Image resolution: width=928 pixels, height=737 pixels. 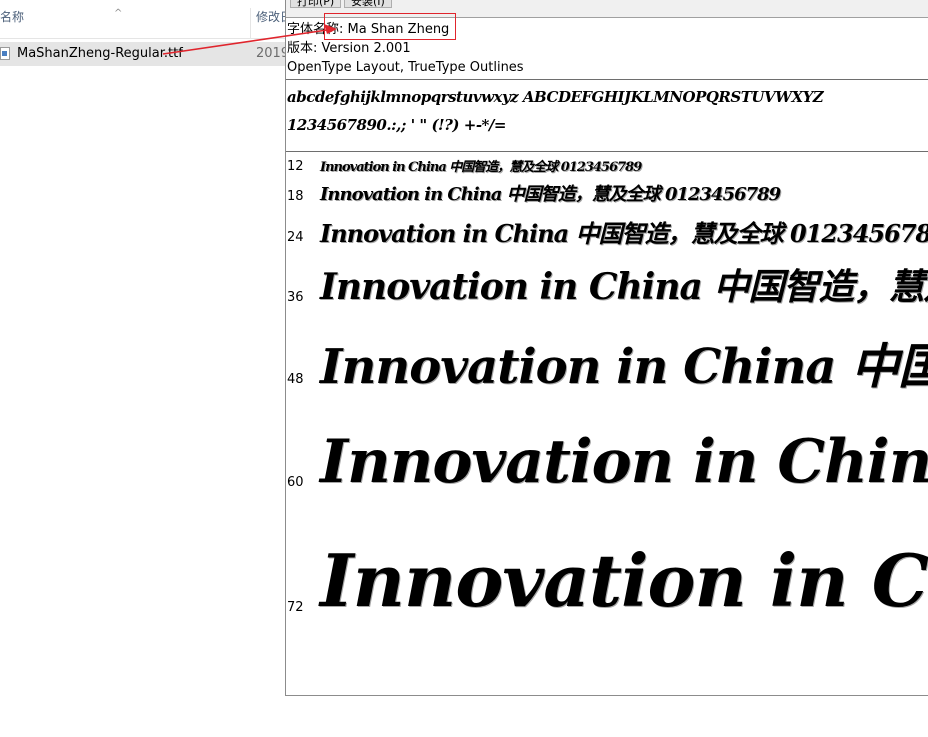 I want to click on sample-size-label: 72, so click(x=295, y=607).